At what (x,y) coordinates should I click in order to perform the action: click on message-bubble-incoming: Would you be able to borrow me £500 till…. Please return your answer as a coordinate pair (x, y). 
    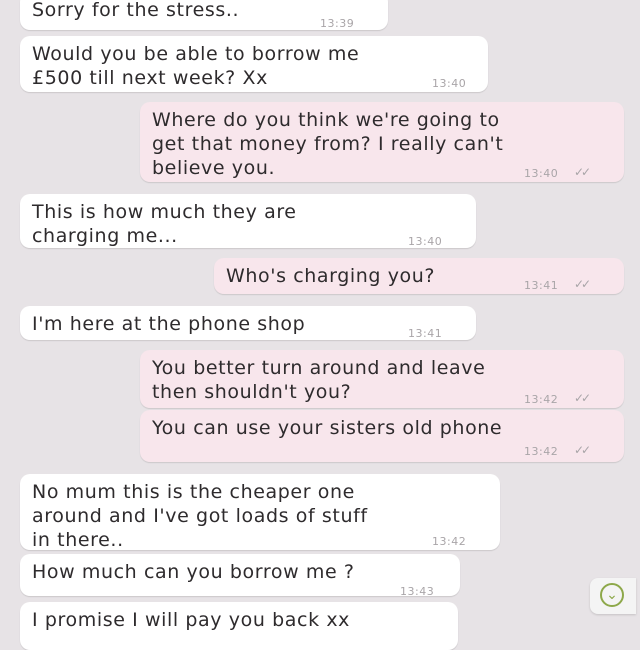
    Looking at the image, I should click on (254, 64).